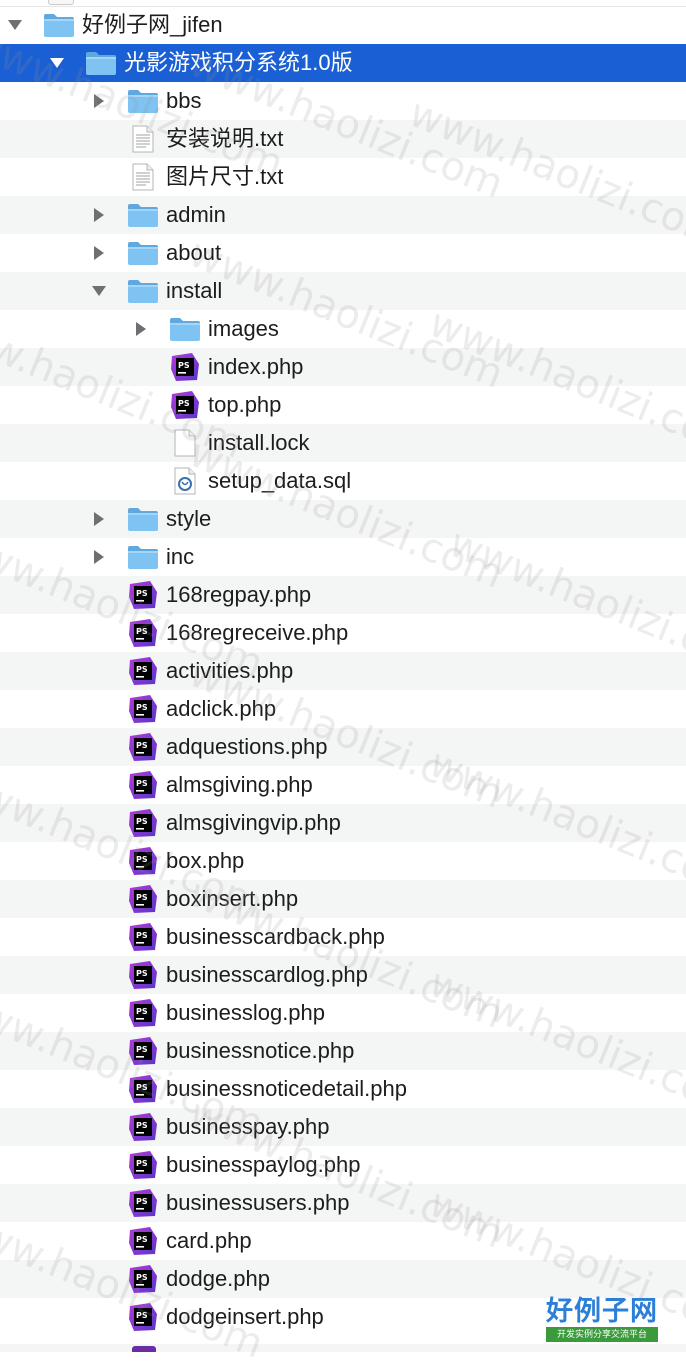  I want to click on file-row: PS dodge.php, so click(343, 1279).